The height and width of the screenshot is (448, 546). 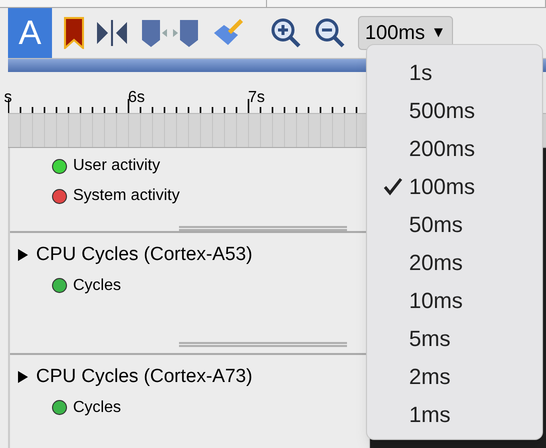 What do you see at coordinates (454, 338) in the screenshot?
I see `menu-item: 5ms` at bounding box center [454, 338].